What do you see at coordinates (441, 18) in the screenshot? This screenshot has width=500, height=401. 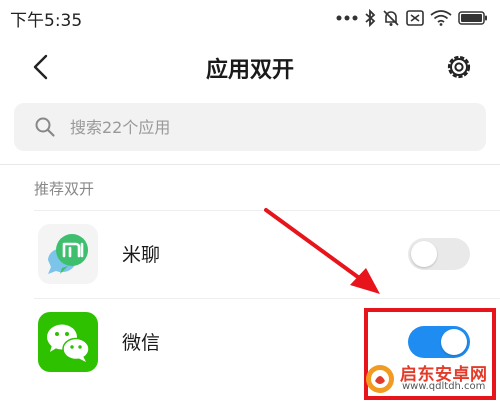 I see `wifi-icon` at bounding box center [441, 18].